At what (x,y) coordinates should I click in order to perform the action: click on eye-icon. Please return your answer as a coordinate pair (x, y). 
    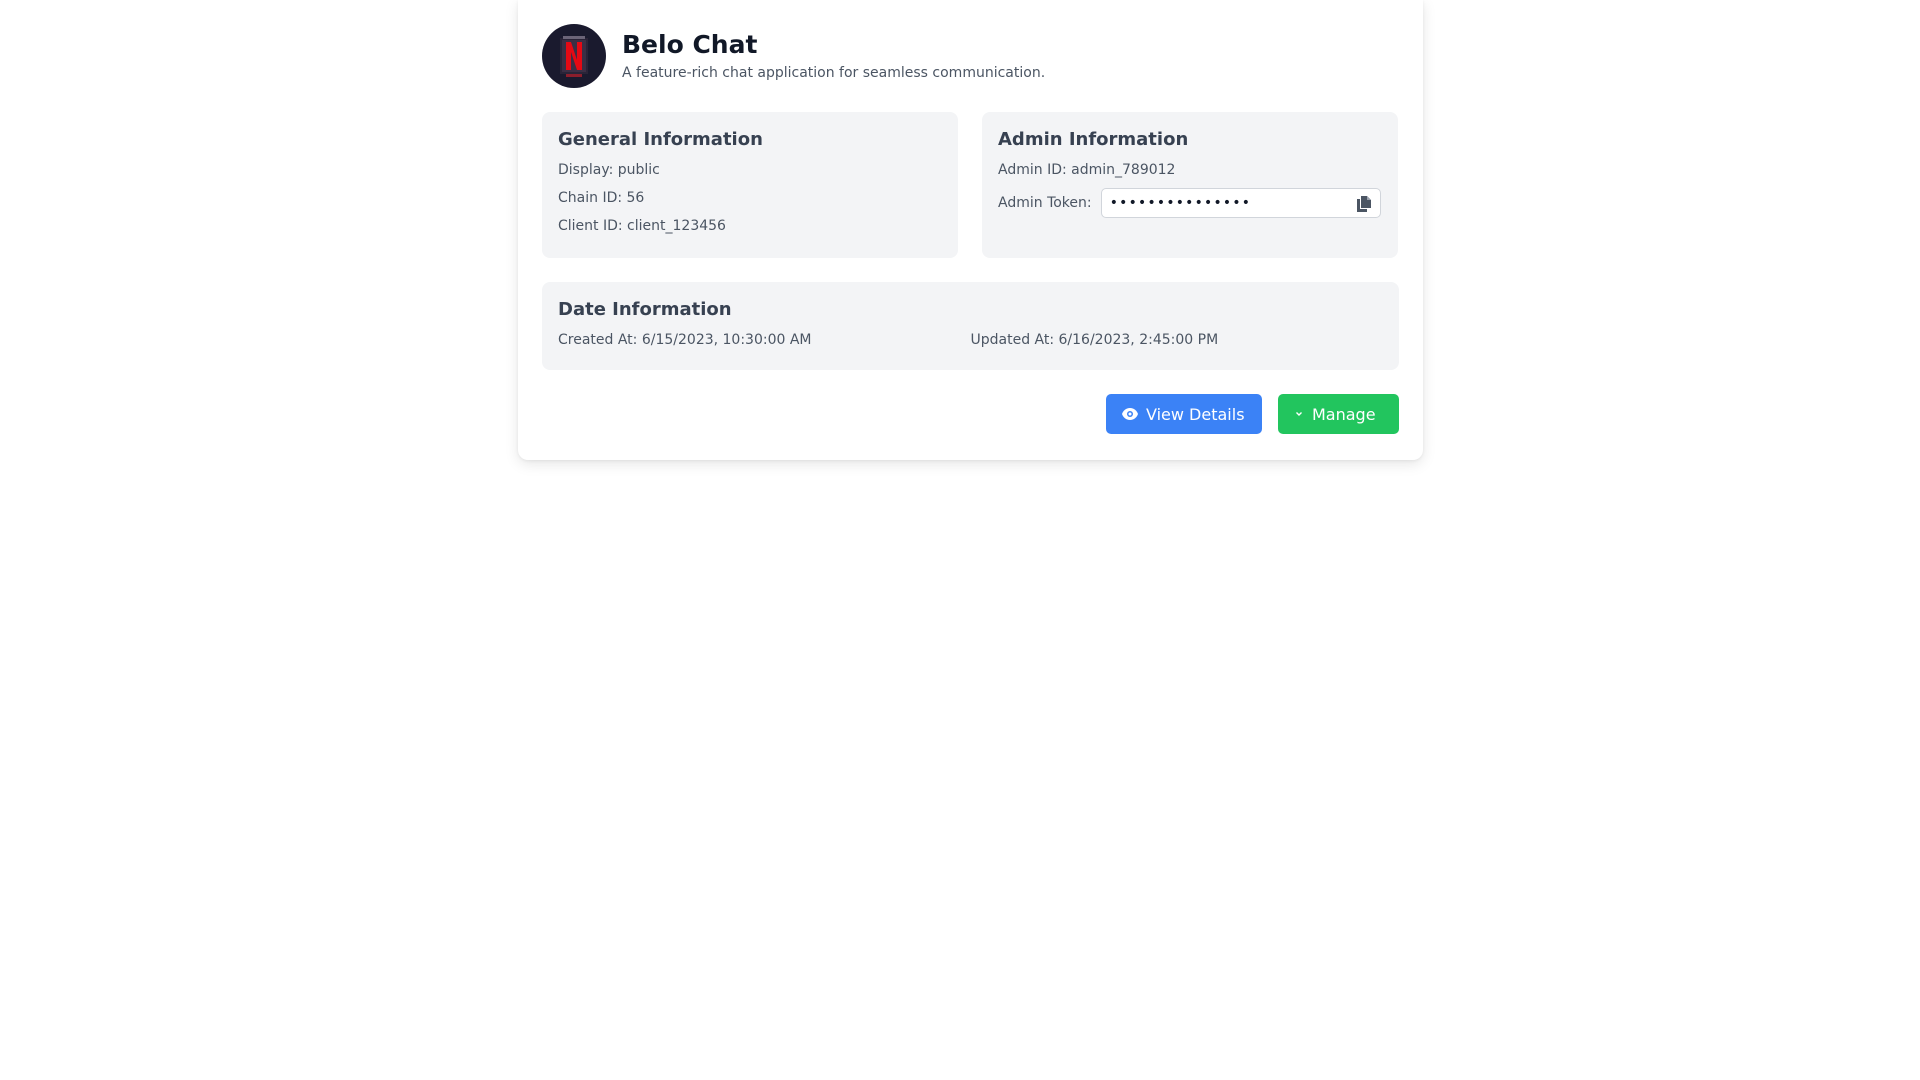
    Looking at the image, I should click on (1130, 414).